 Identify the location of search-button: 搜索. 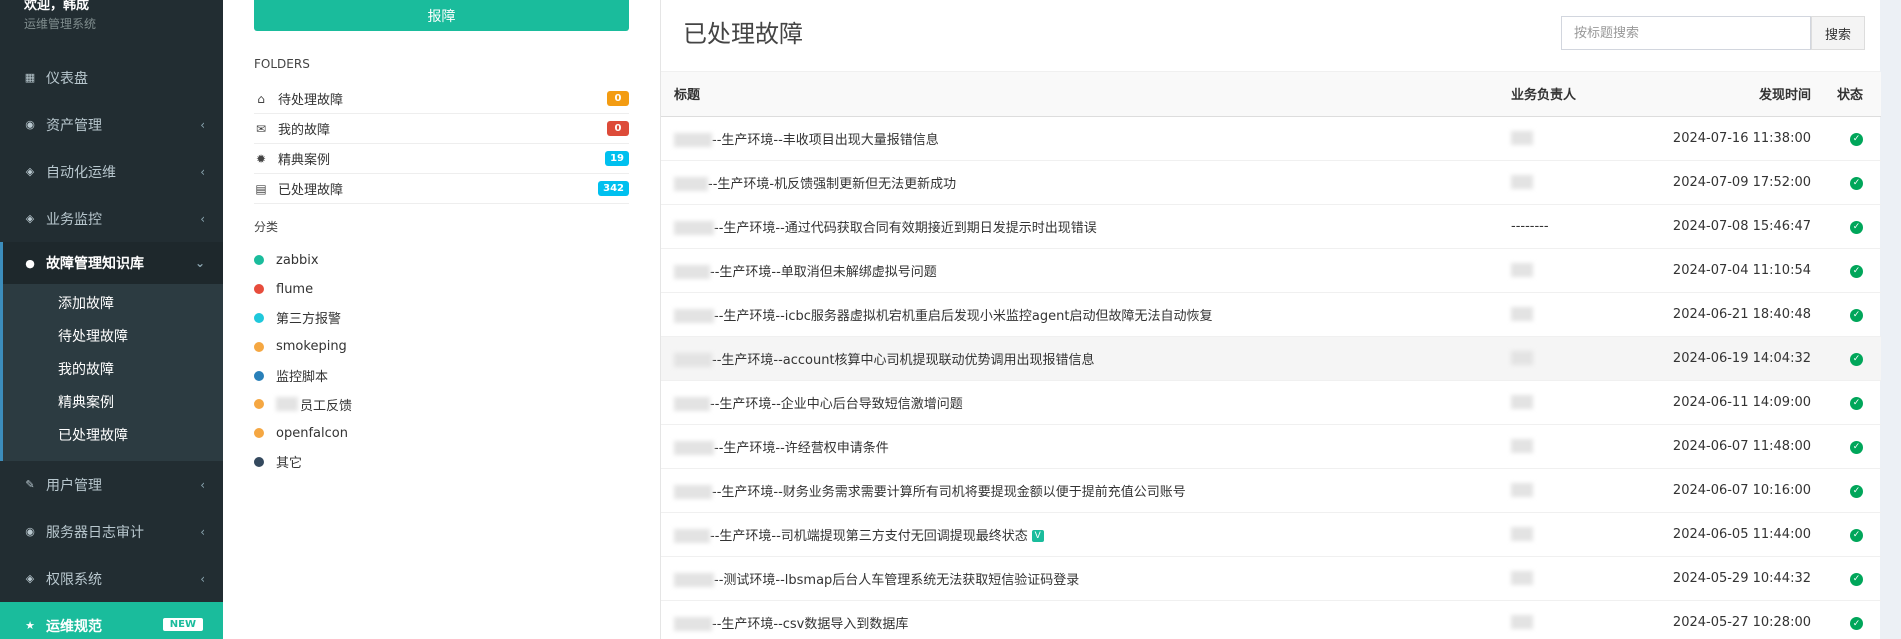
(1838, 33).